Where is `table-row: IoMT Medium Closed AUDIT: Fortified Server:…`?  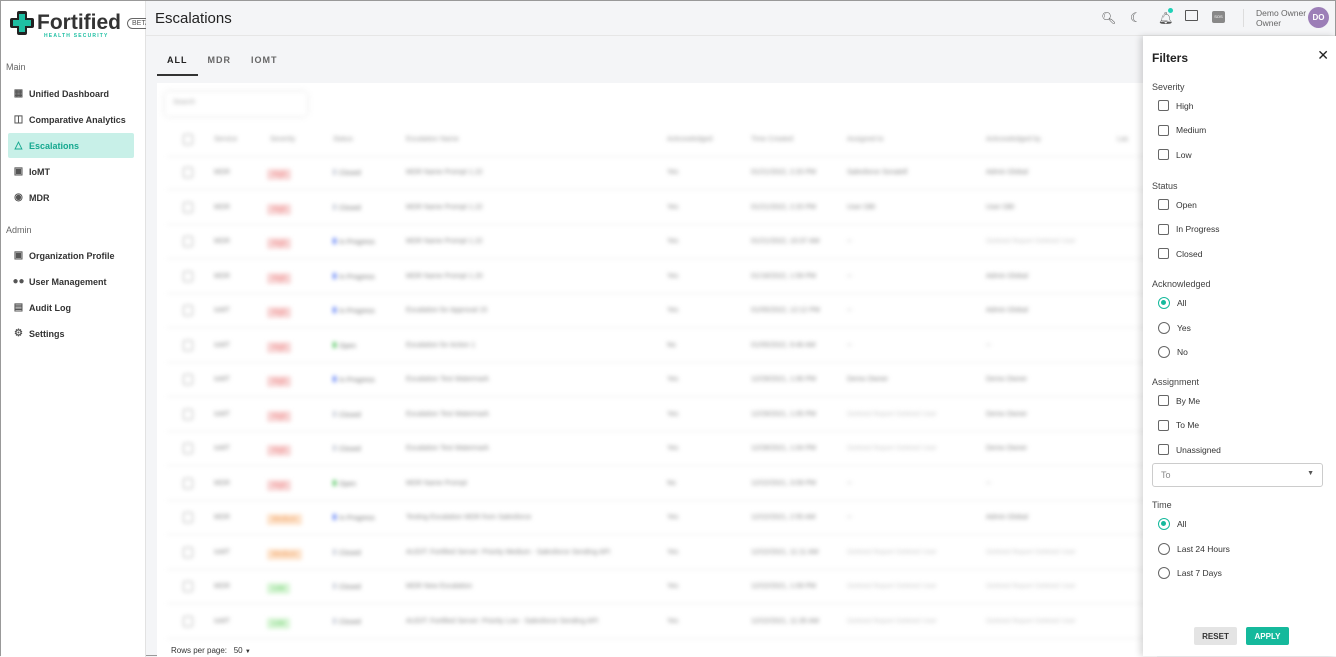 table-row: IoMT Medium Closed AUDIT: Fortified Server:… is located at coordinates (662, 553).